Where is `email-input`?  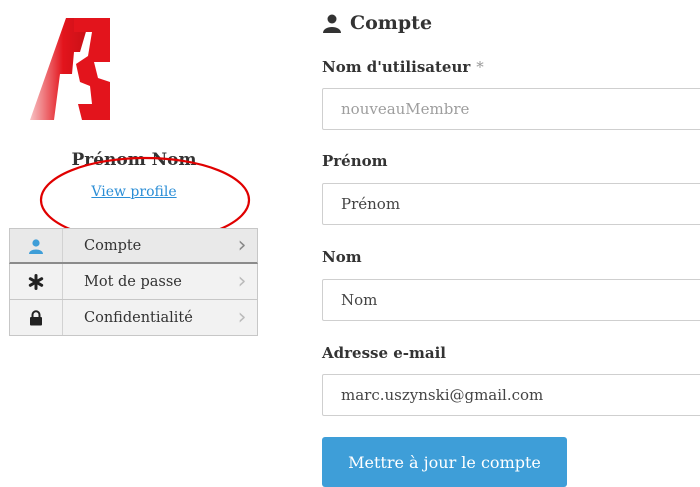
email-input is located at coordinates (511, 395).